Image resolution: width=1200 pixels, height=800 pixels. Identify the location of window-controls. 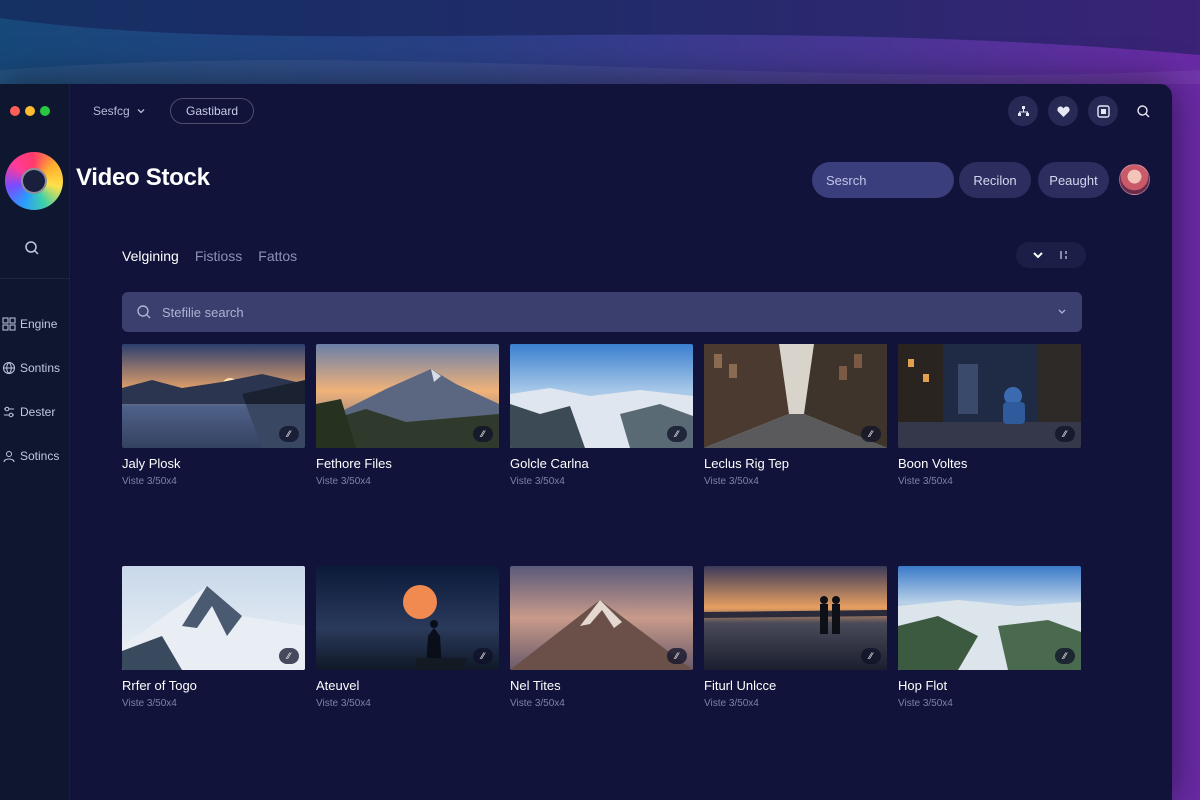
(30, 111).